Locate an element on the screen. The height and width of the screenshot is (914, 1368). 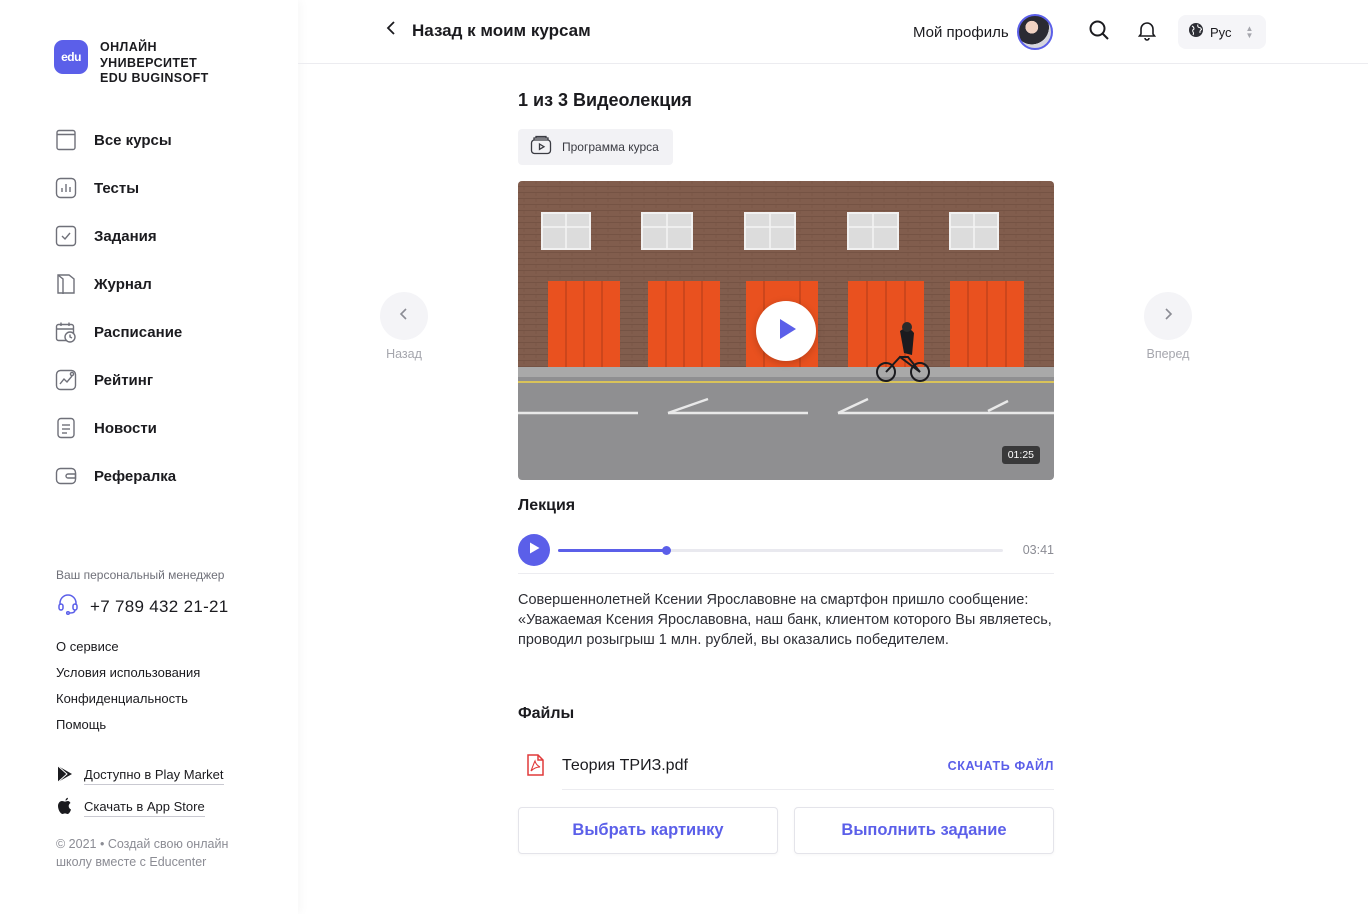
play-market-label: Доступно в Play Market is located at coordinates (154, 776).